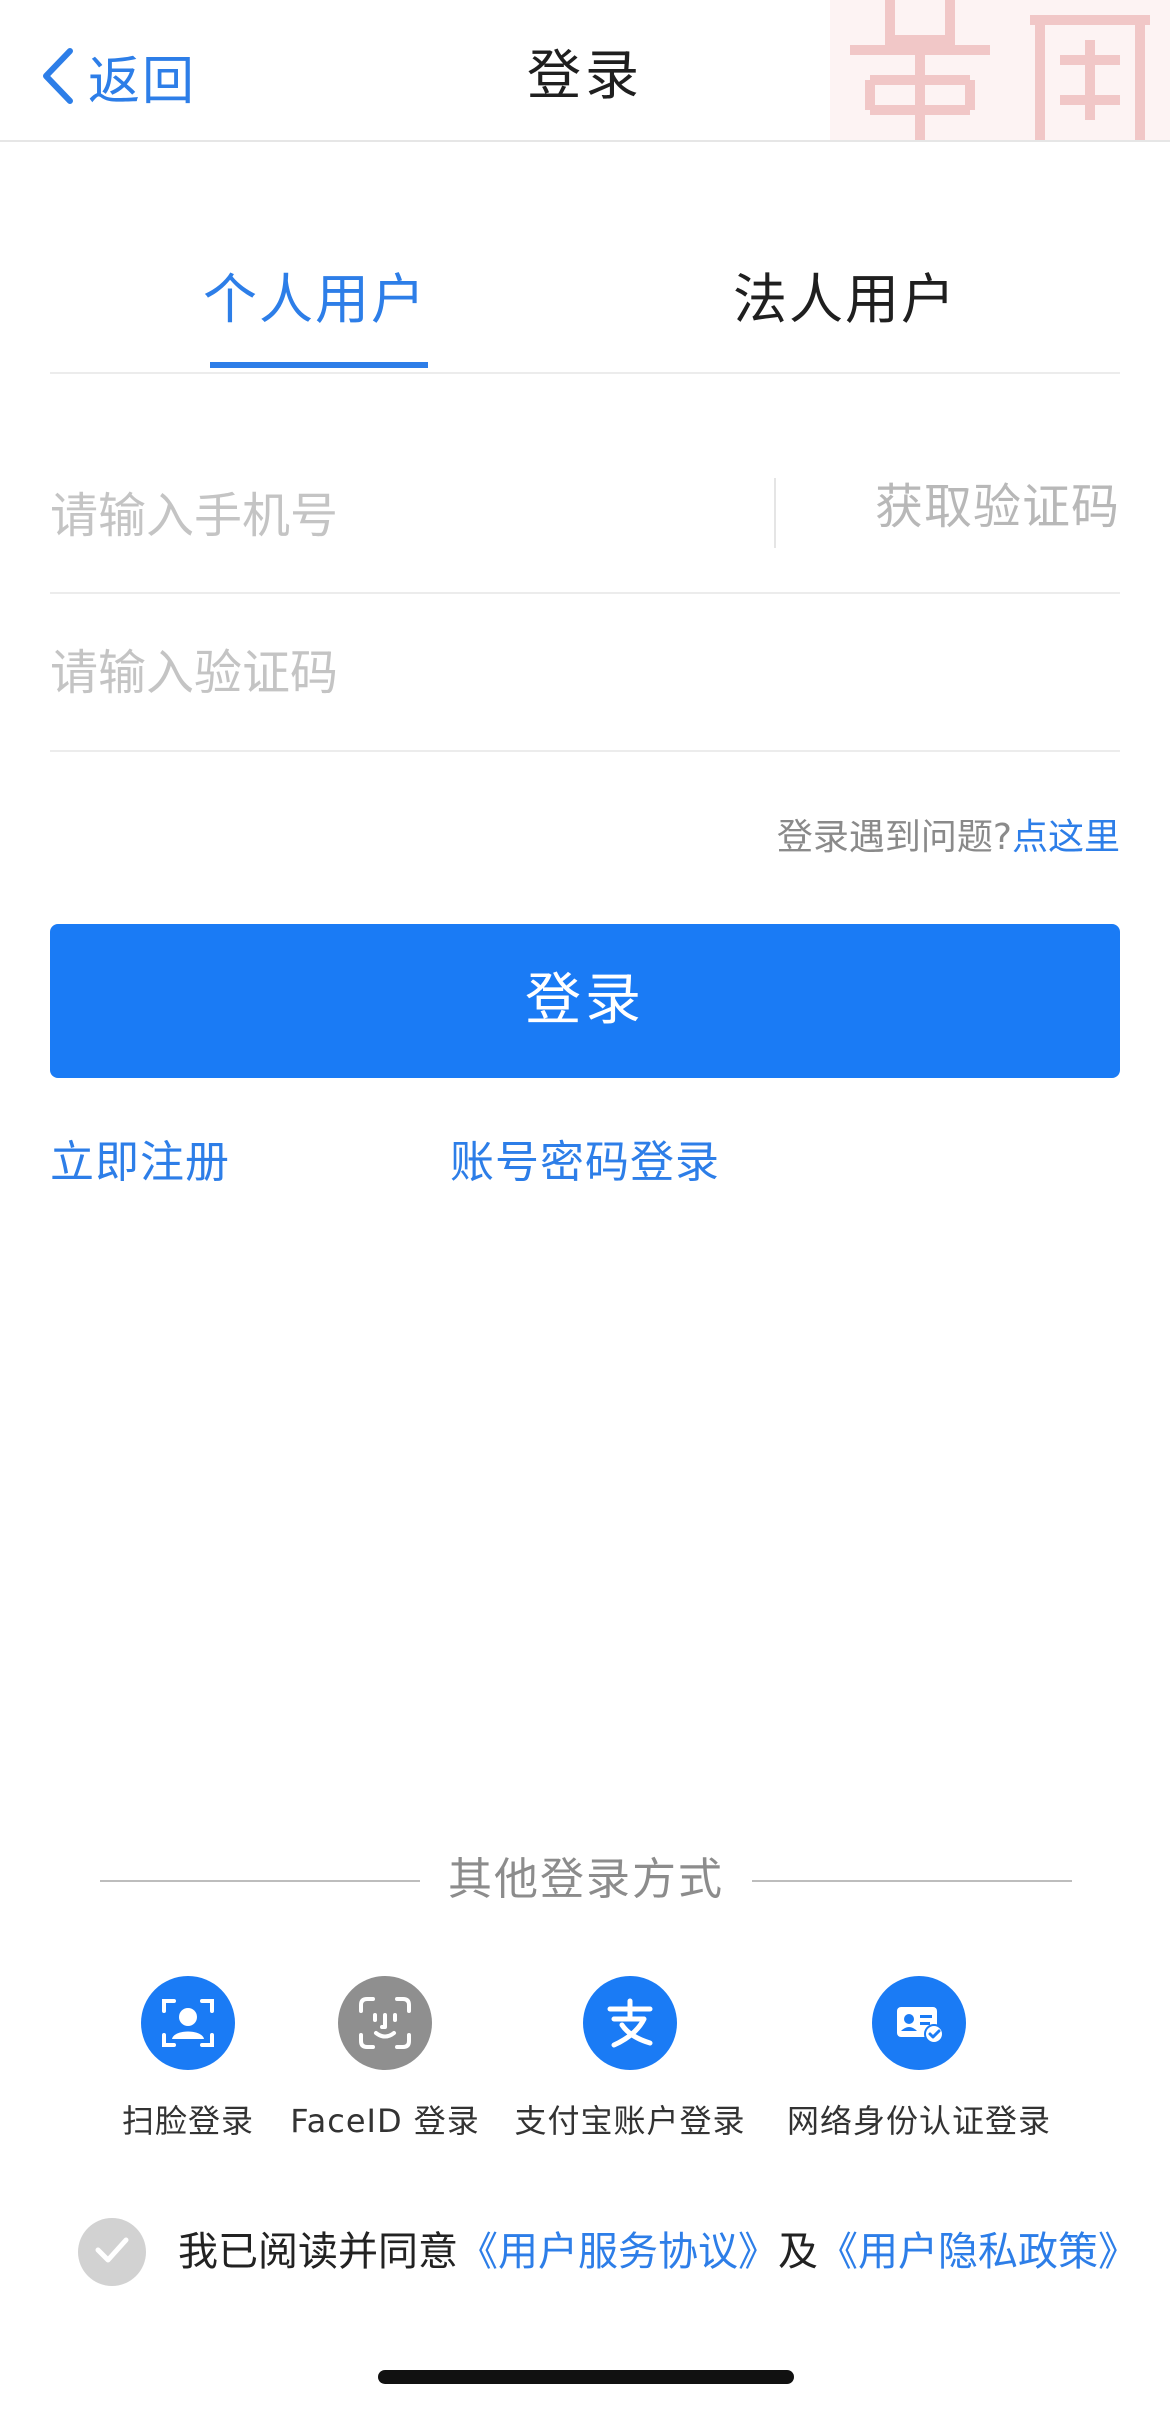 This screenshot has height=2412, width=1170. Describe the element at coordinates (894, 837) in the screenshot. I see `help-text: 登录遇到问题?` at that location.